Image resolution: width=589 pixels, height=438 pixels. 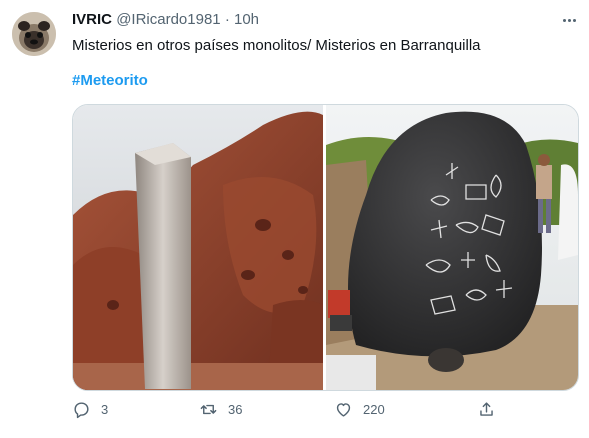 I want to click on user-handle: @IRicardo1981, so click(x=168, y=19).